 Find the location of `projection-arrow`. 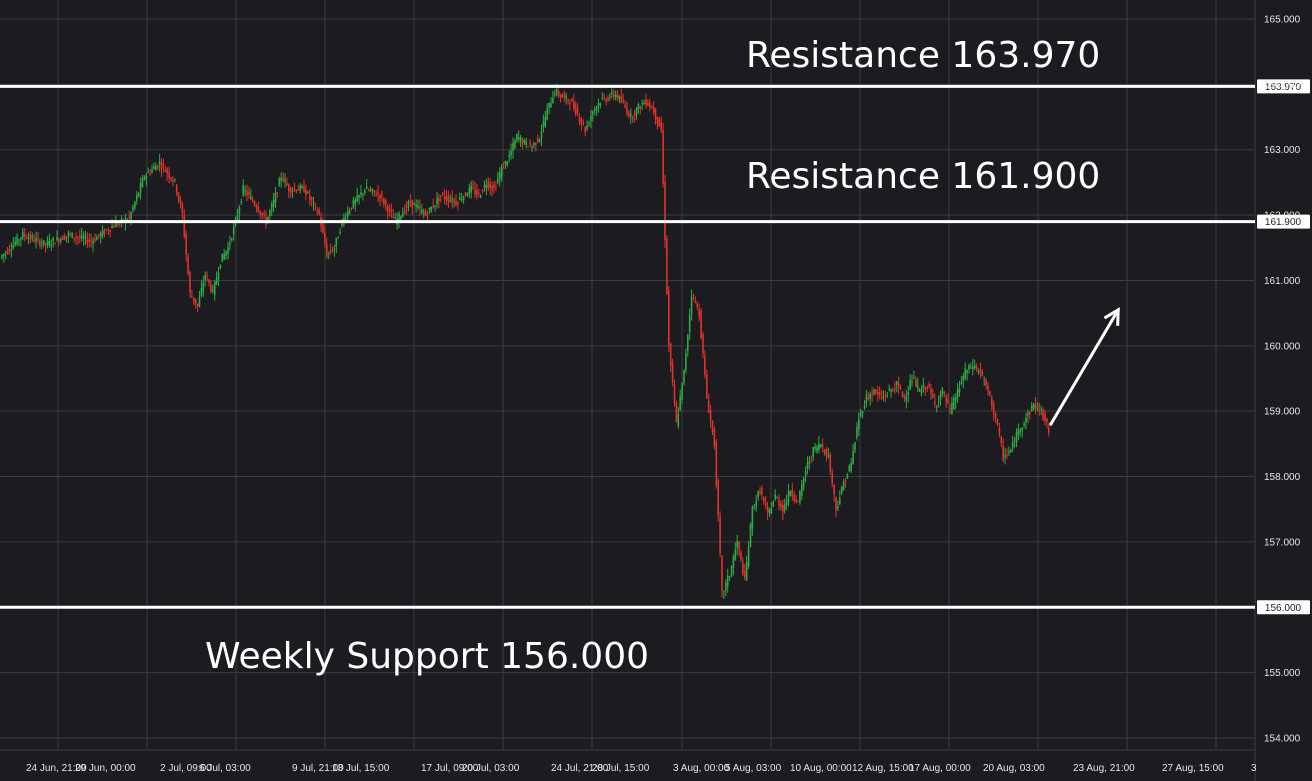

projection-arrow is located at coordinates (1084, 366).